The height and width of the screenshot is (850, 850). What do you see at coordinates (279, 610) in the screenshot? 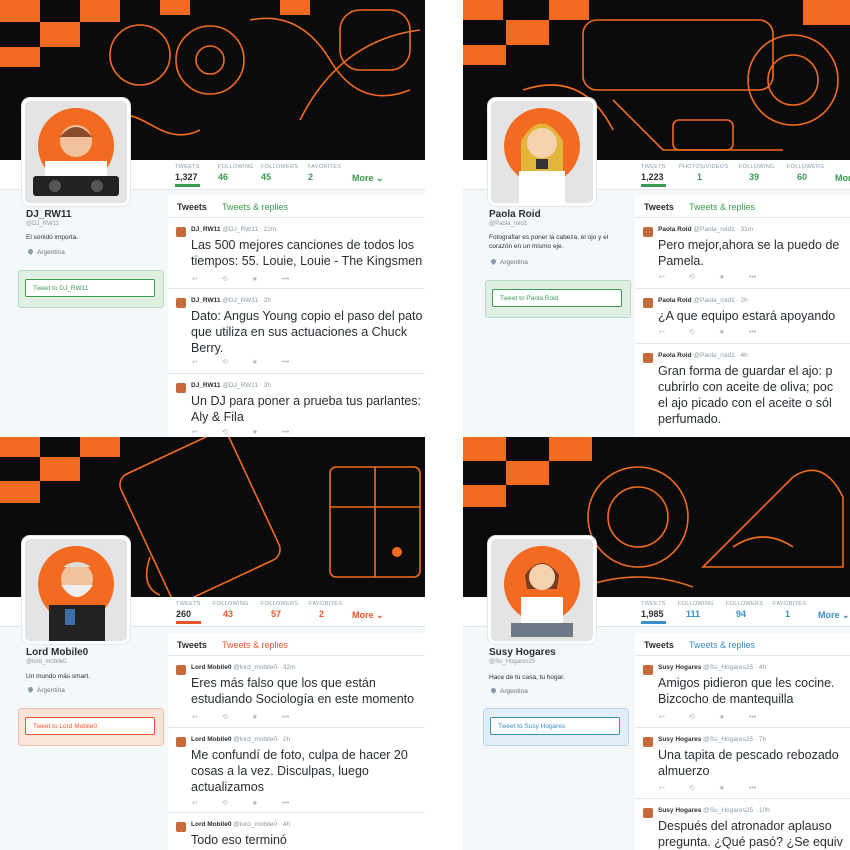
I see `stat-followers: FOLLOWERS 57` at bounding box center [279, 610].